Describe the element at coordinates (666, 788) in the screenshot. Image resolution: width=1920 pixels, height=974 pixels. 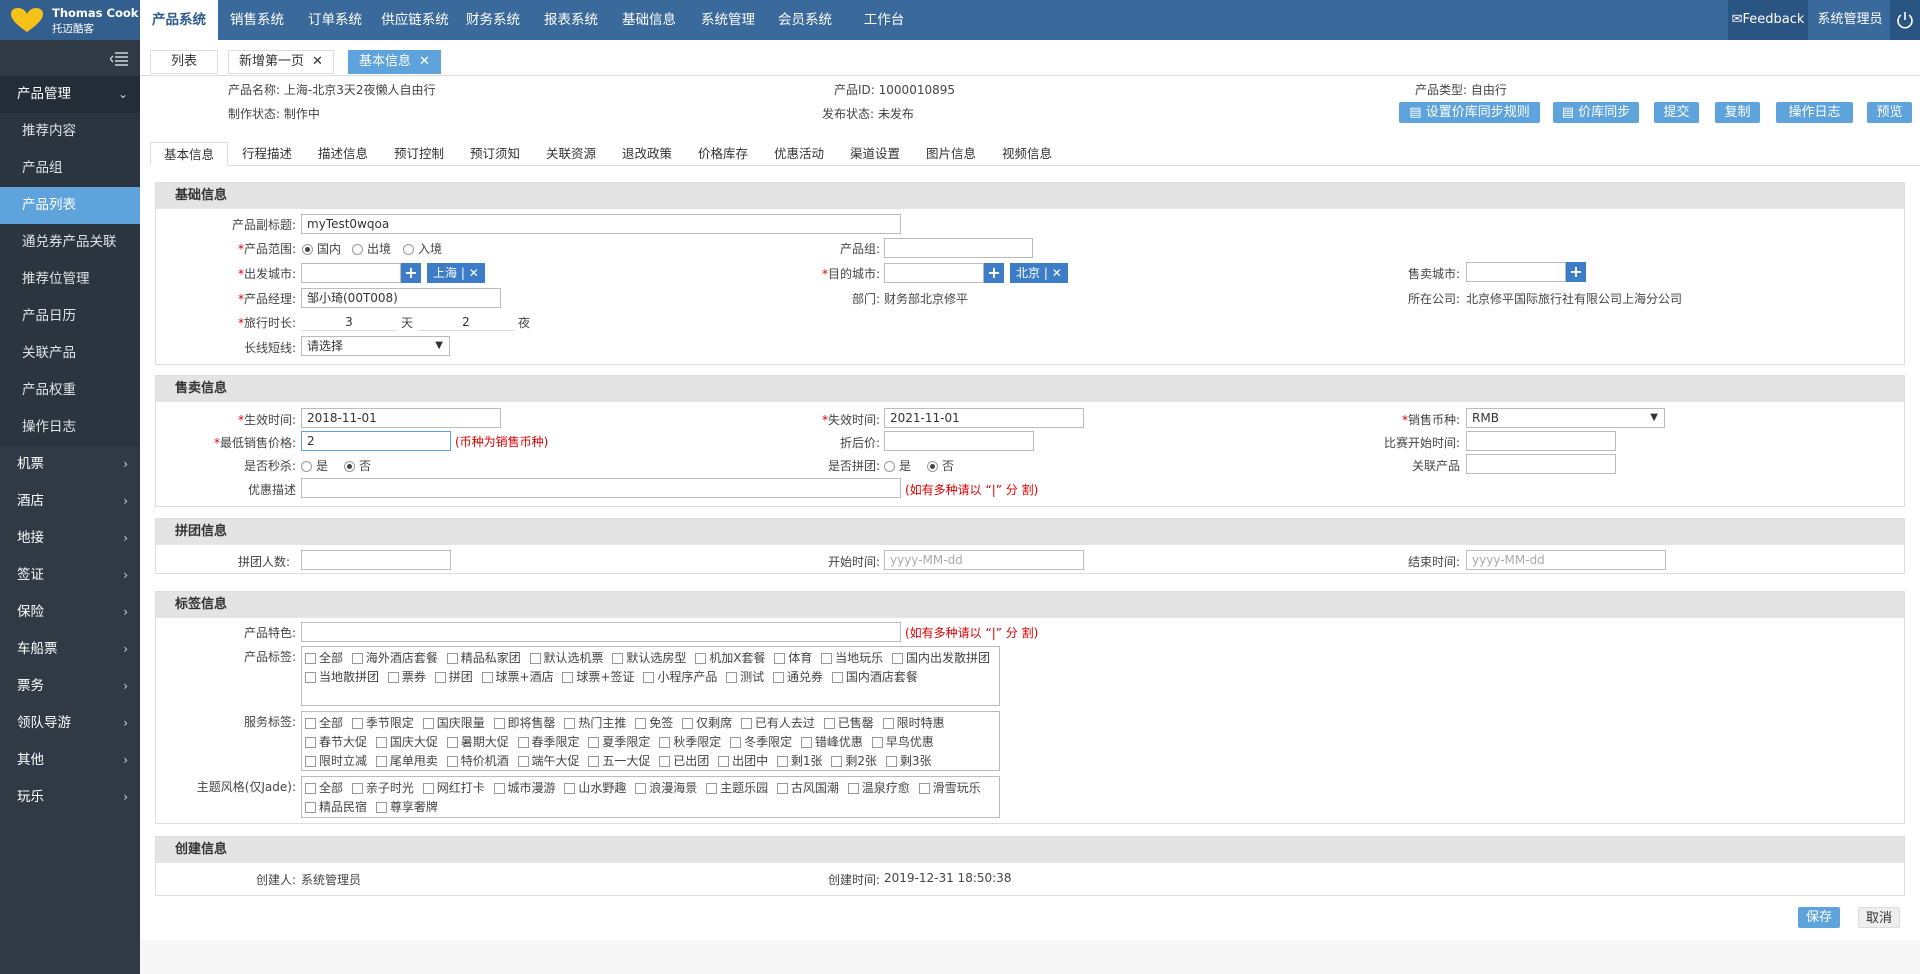
I see `tag-checkbox: 浪漫海景` at that location.